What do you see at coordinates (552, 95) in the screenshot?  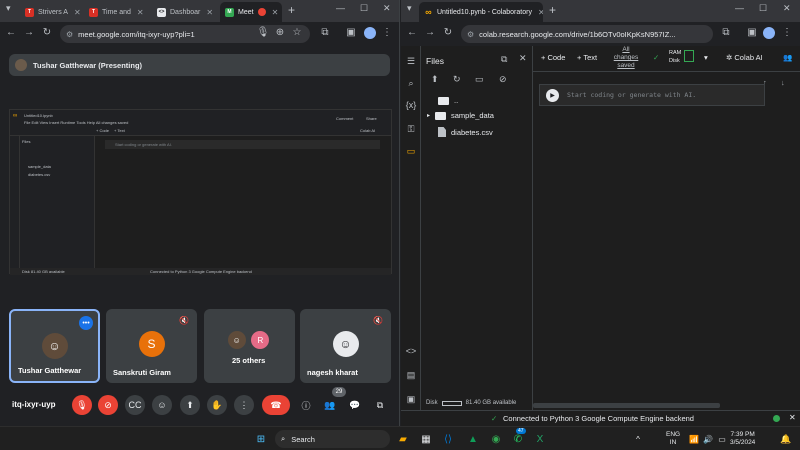 I see `run-cell-icon: ▶` at bounding box center [552, 95].